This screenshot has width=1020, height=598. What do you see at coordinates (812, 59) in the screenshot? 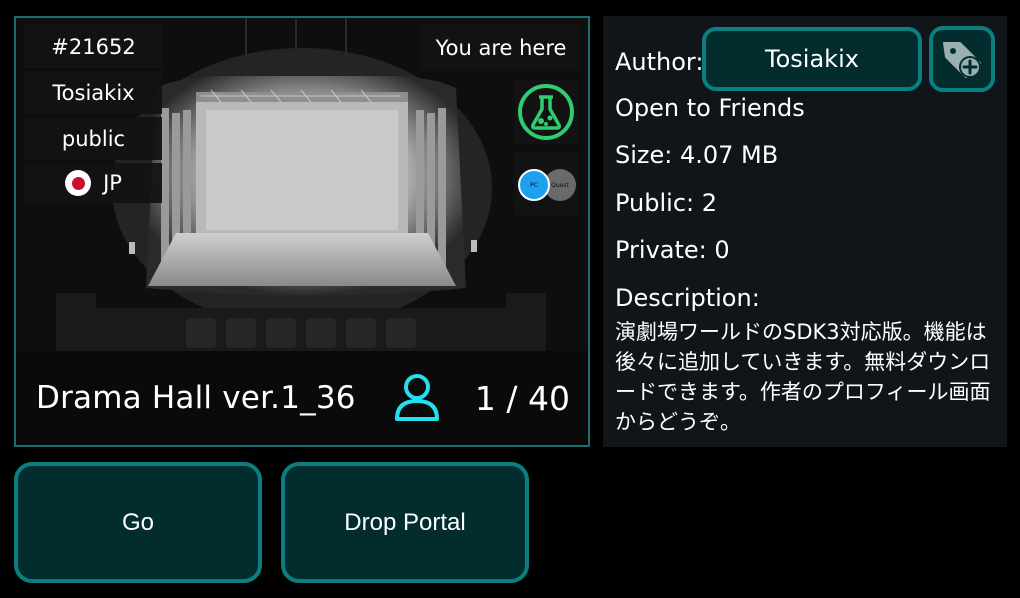
I see `author-profile-button: Tosiakix` at bounding box center [812, 59].